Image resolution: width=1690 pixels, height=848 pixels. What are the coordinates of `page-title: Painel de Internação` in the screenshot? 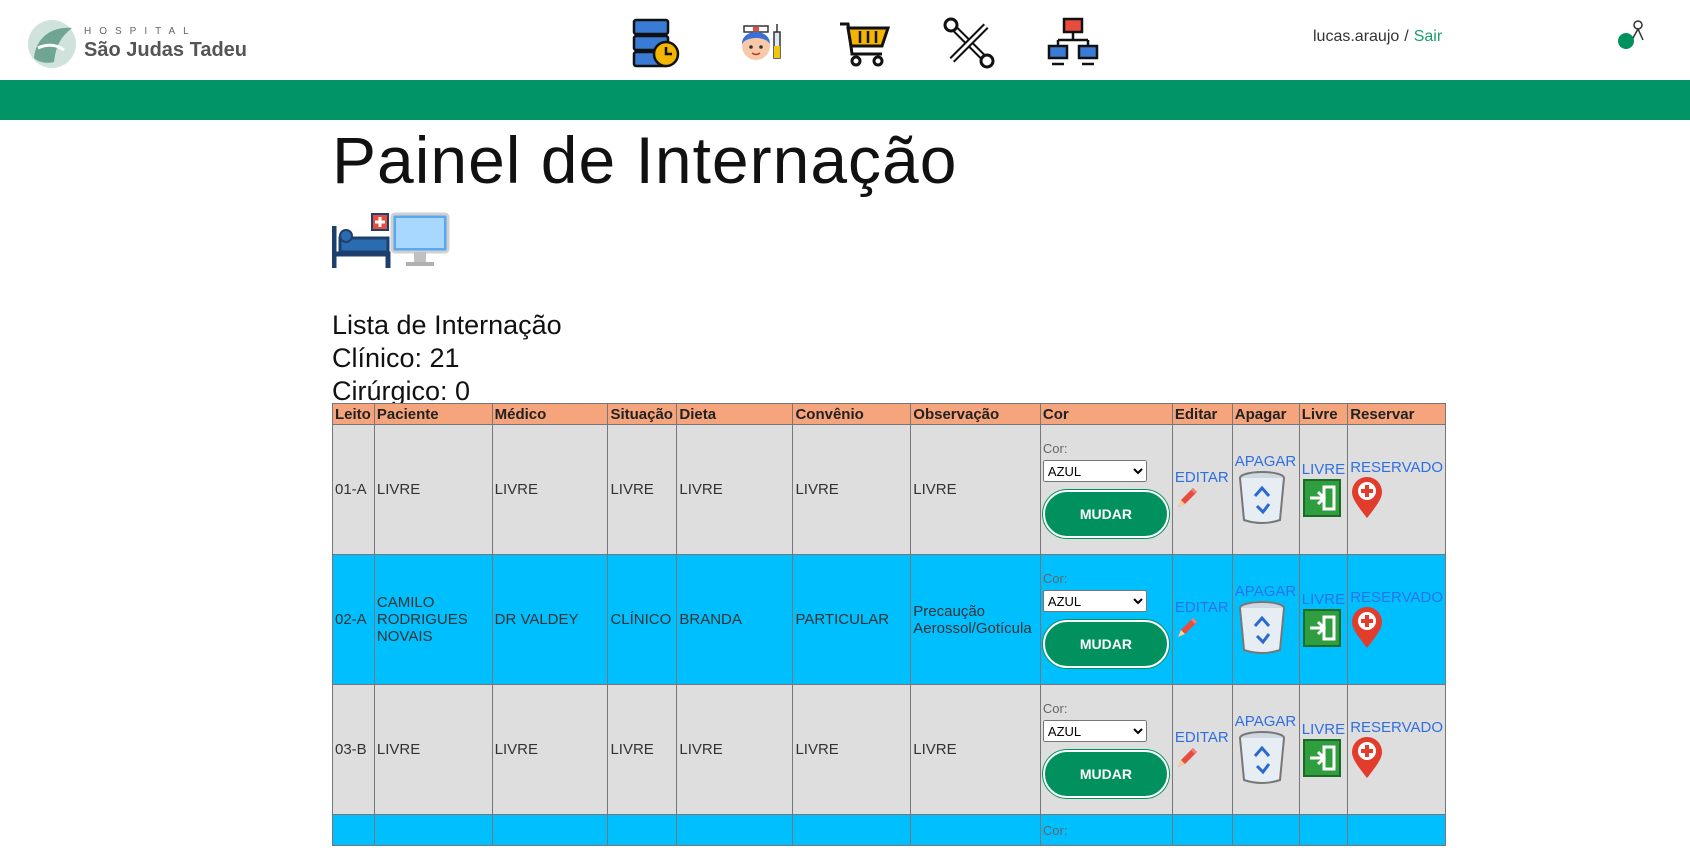 It's located at (645, 160).